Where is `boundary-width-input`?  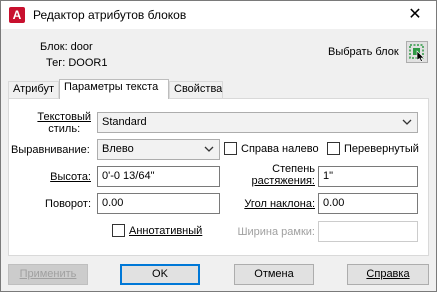
boundary-width-input is located at coordinates (368, 231).